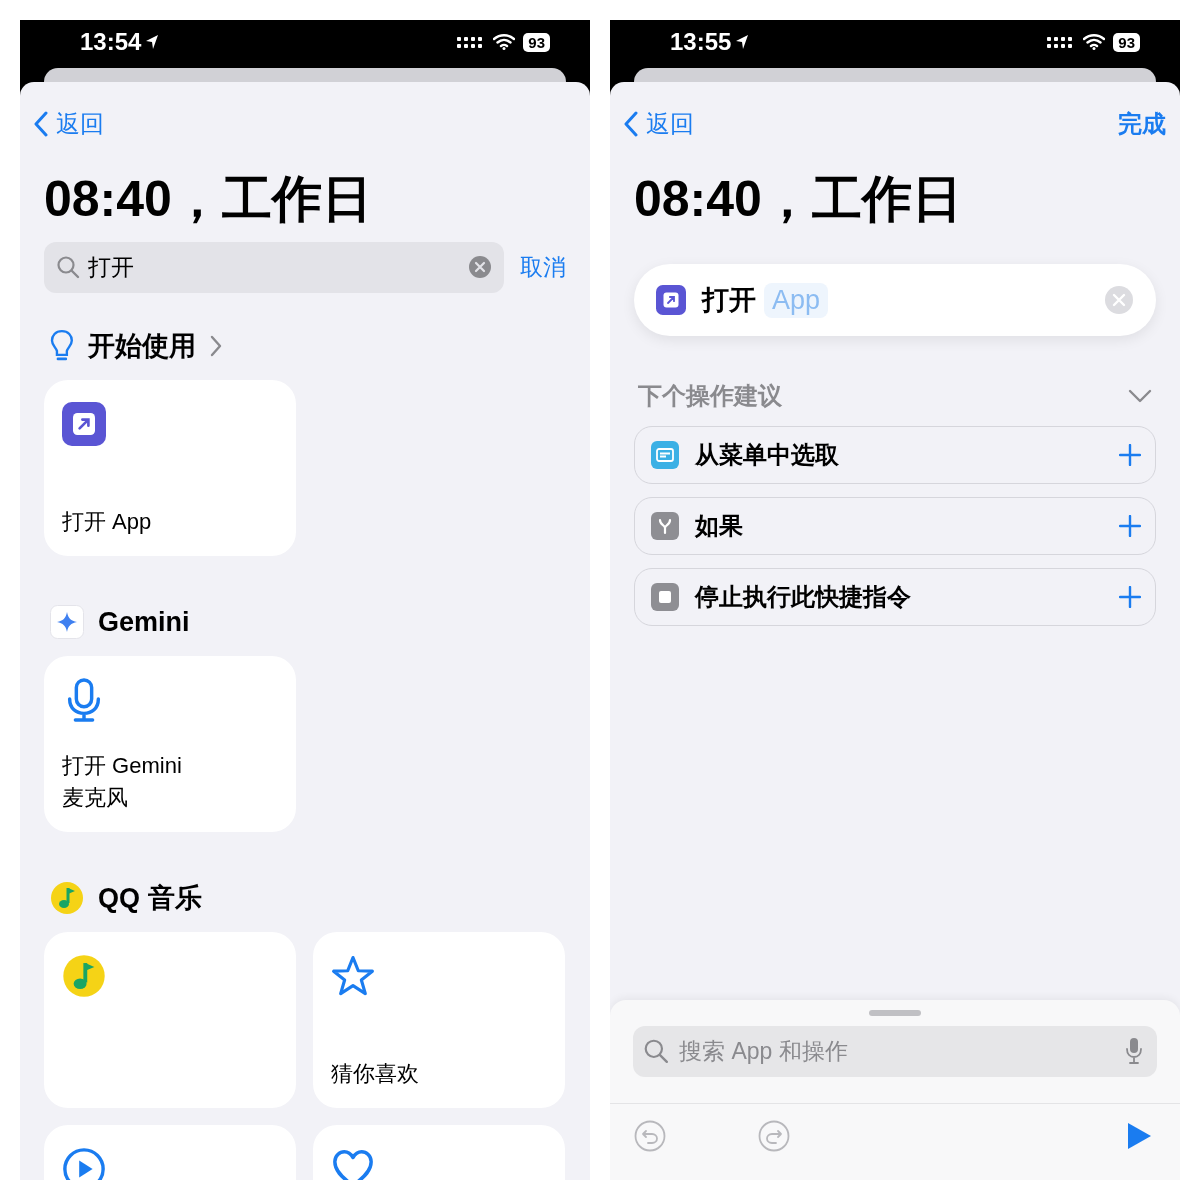  Describe the element at coordinates (353, 976) in the screenshot. I see `star-icon` at that location.